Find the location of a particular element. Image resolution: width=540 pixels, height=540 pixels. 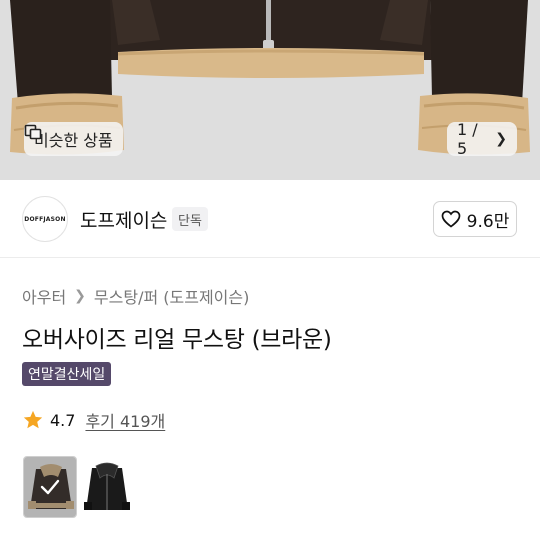

similar-products-button: 비슷한 상품 is located at coordinates (73, 139).